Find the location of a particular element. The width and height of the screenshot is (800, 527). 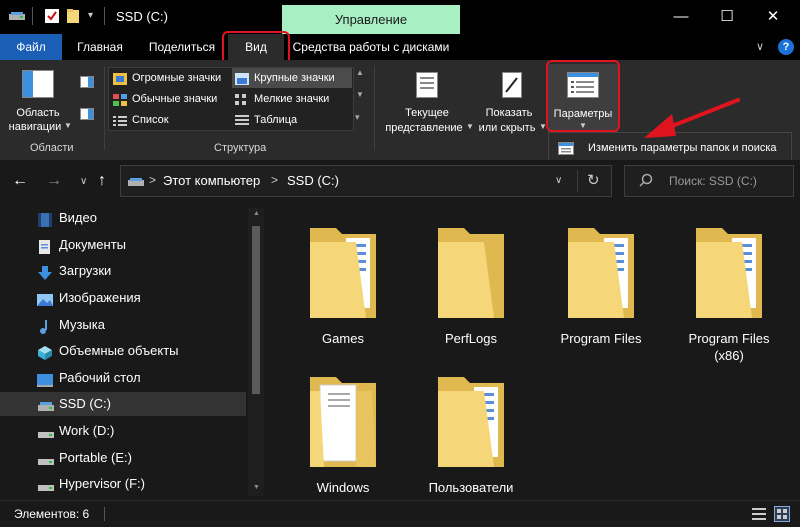

nav-item-label: SSD (C:) is located at coordinates (85, 403).